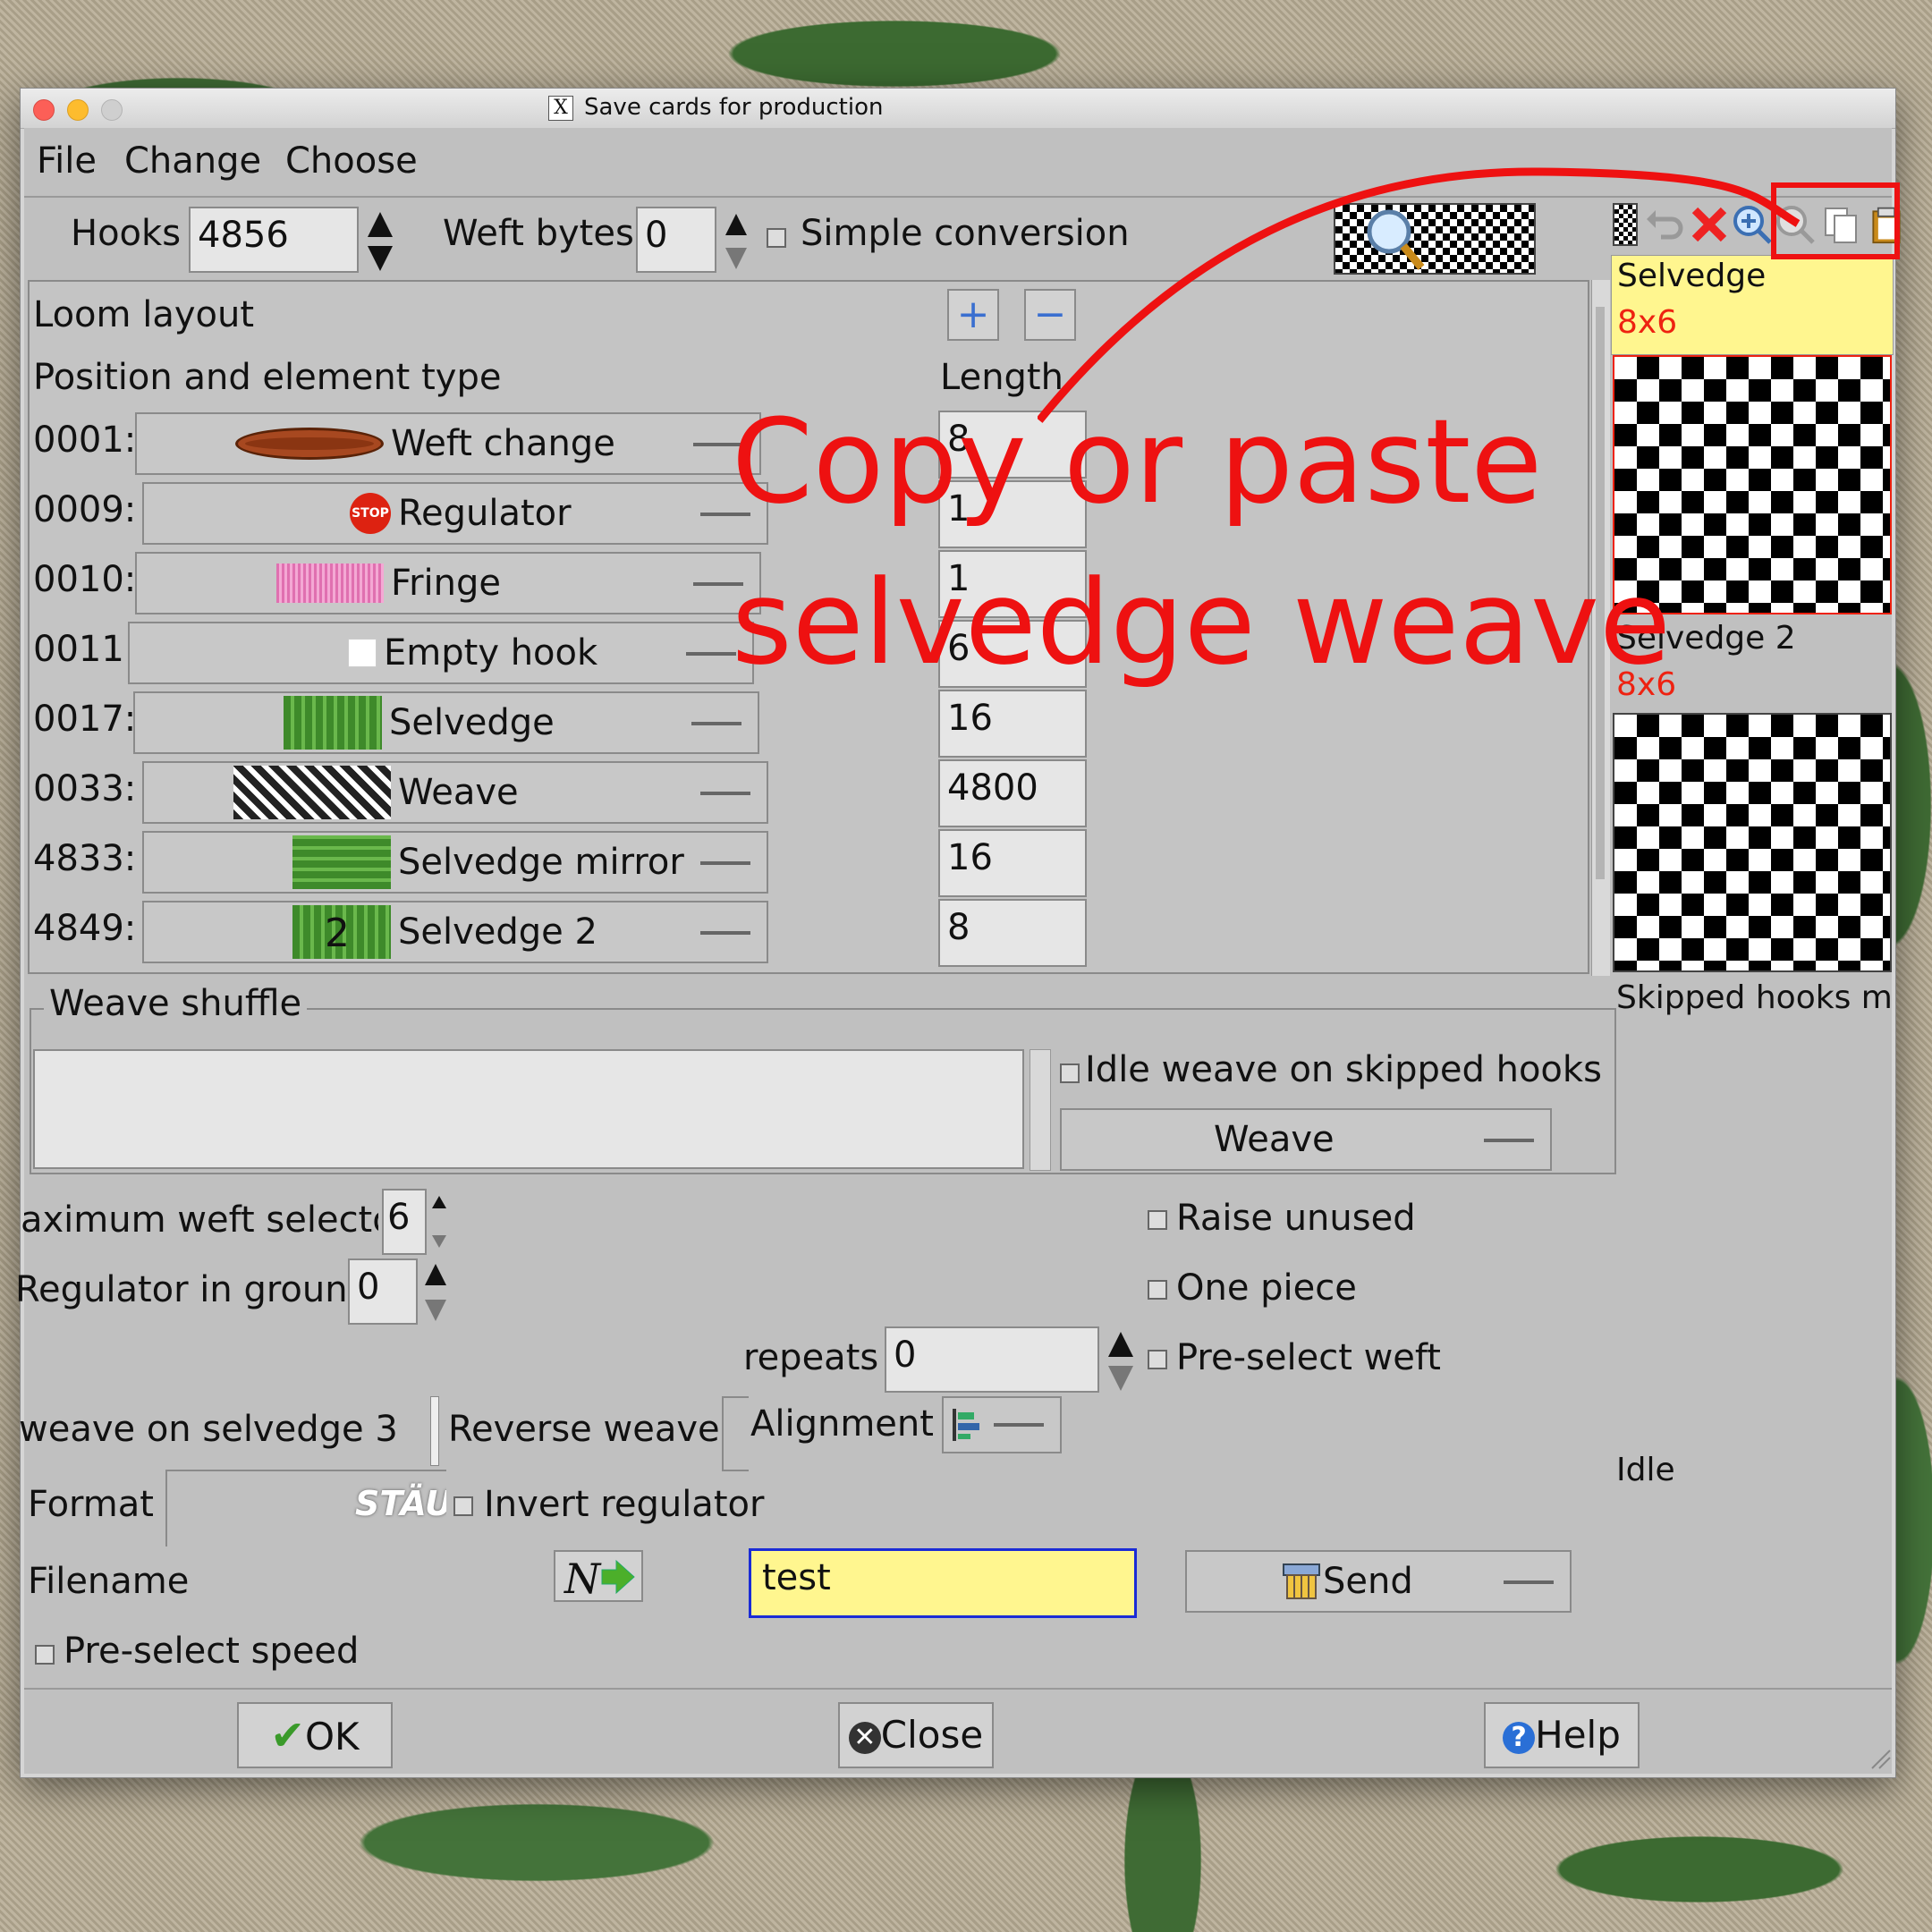 Image resolution: width=1932 pixels, height=1932 pixels. I want to click on loom-row-type-label: Weave, so click(458, 792).